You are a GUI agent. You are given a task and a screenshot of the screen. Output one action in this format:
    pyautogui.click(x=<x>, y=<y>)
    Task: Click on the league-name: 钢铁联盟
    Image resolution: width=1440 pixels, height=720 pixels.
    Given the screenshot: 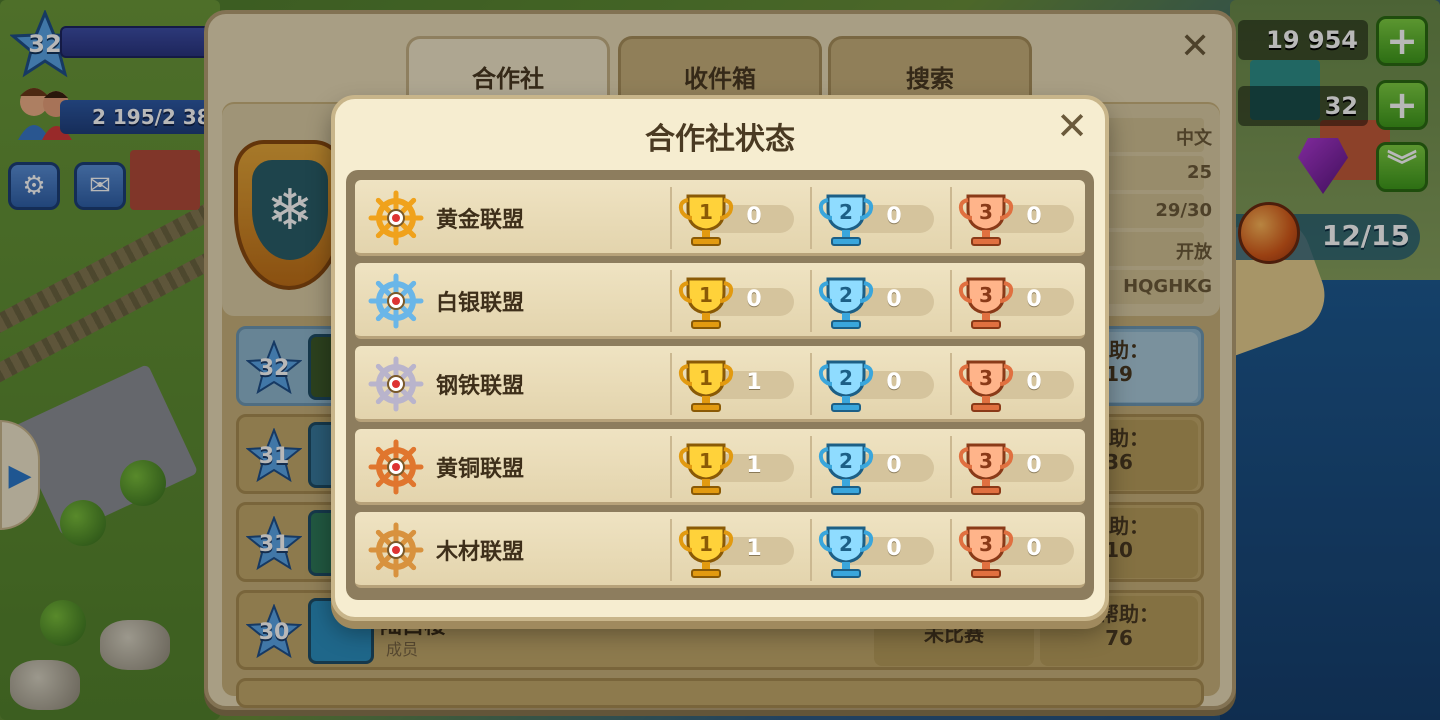 What is the action you would take?
    pyautogui.click(x=480, y=386)
    